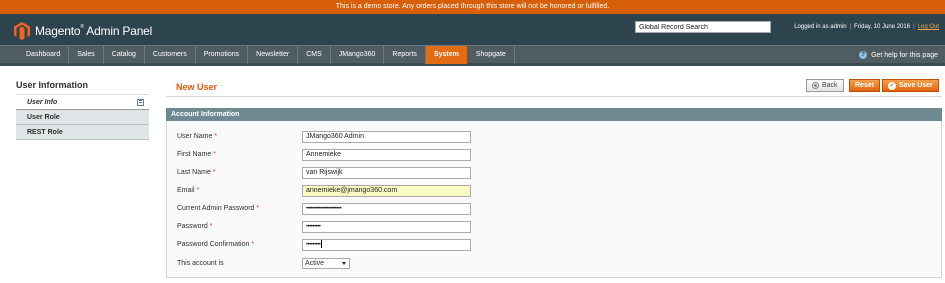 The height and width of the screenshot is (283, 945). What do you see at coordinates (830, 85) in the screenshot?
I see `back-label: Back` at bounding box center [830, 85].